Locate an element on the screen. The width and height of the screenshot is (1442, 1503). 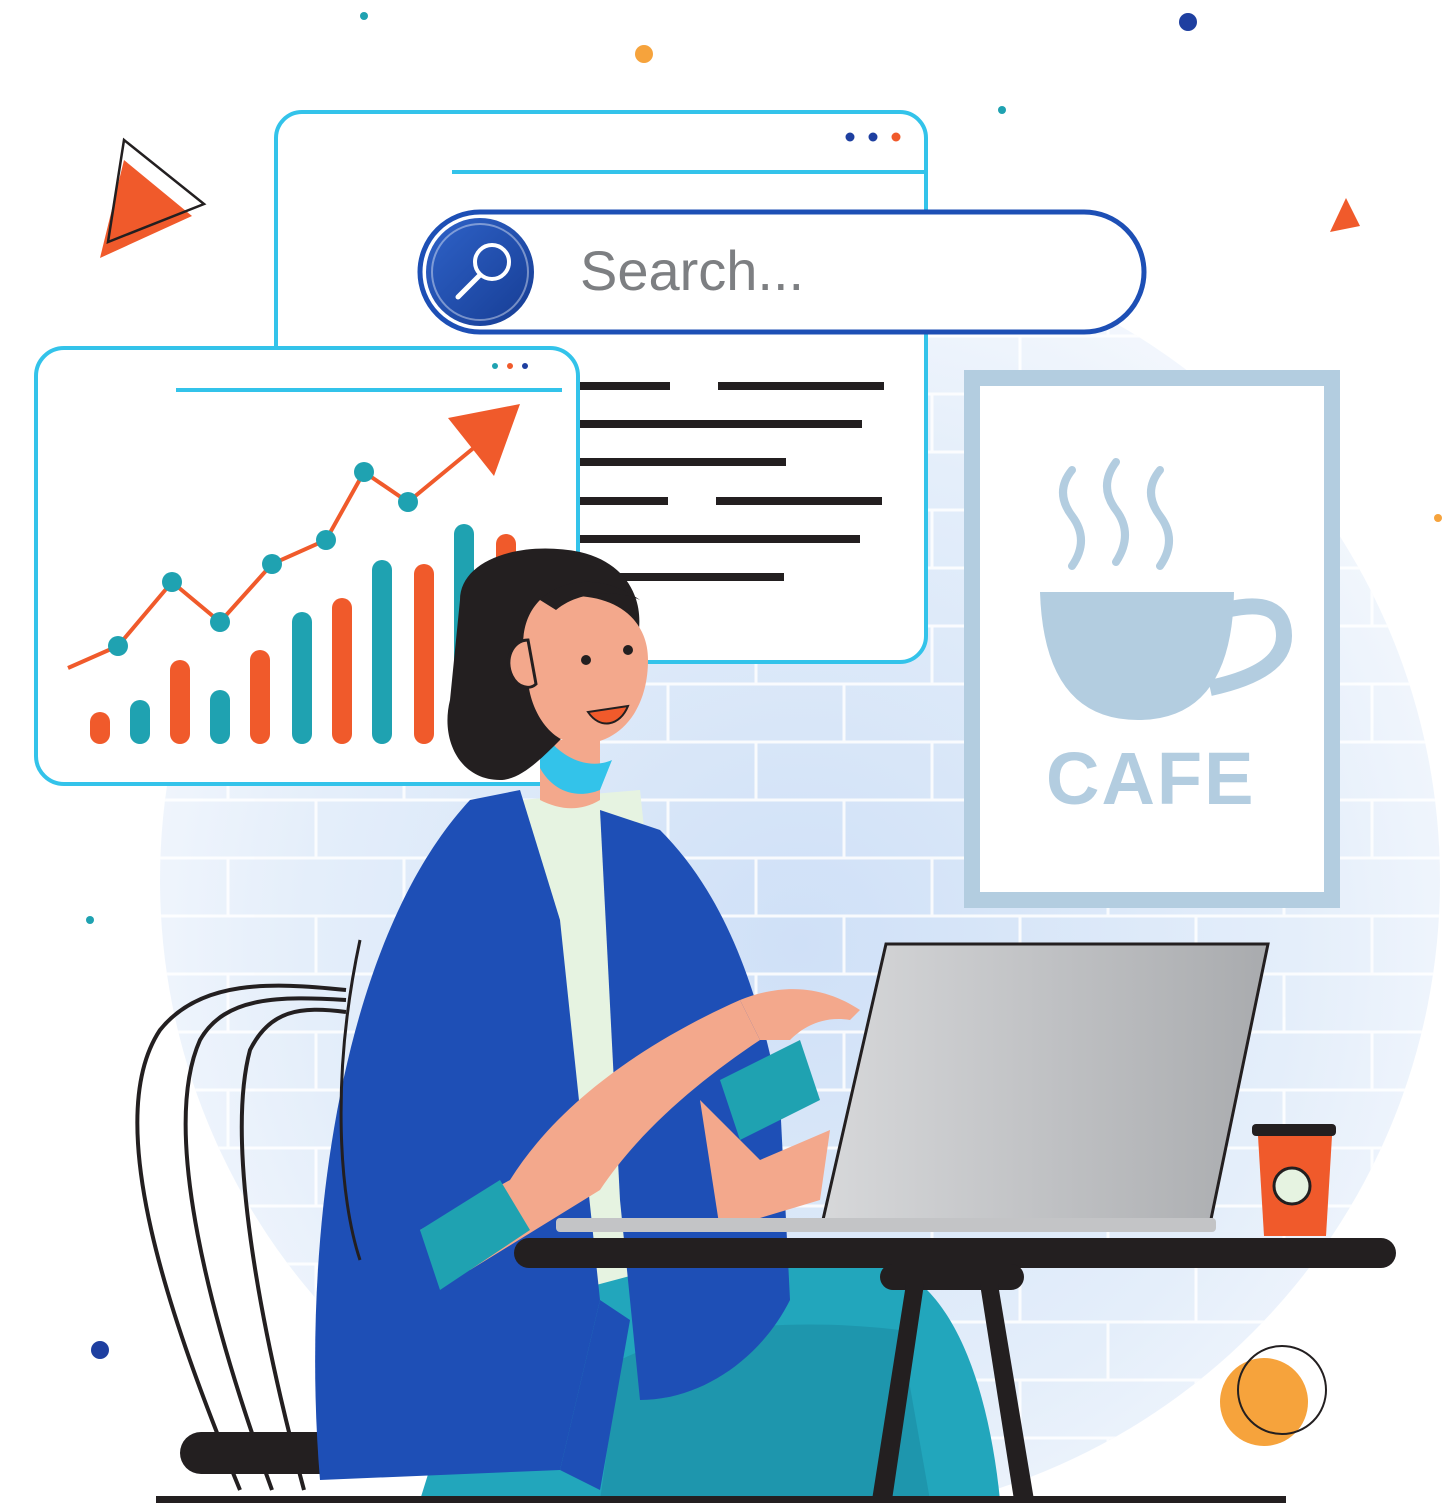
small-triangle is located at coordinates (1345, 215).